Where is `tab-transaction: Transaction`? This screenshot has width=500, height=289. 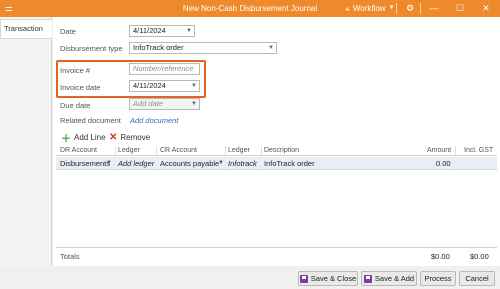 tab-transaction: Transaction is located at coordinates (26, 29).